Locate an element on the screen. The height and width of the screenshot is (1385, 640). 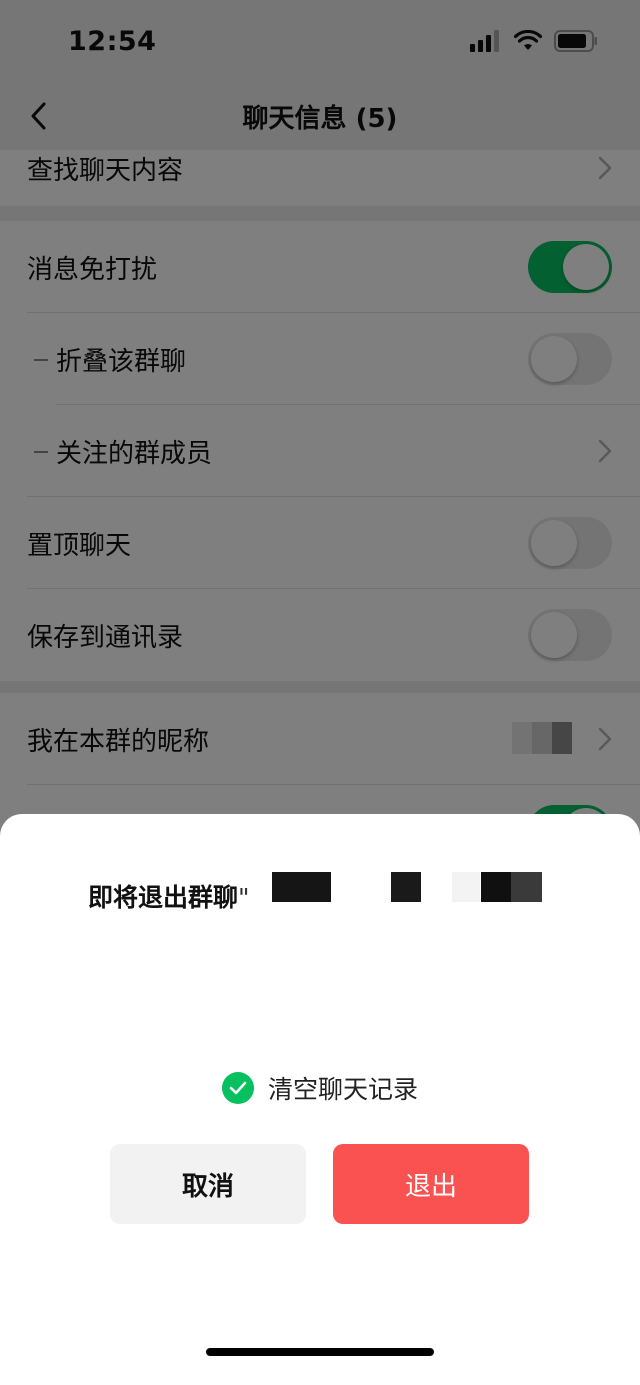
dialog-title: 即将退出群聊" is located at coordinates (169, 896).